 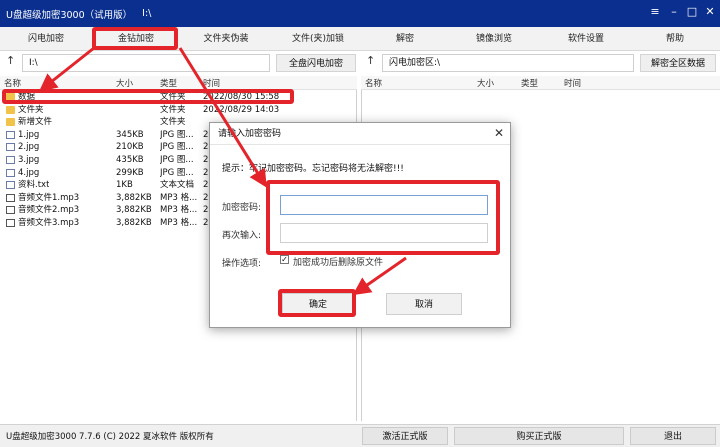 I want to click on file-name: 1.jpg, so click(x=29, y=134).